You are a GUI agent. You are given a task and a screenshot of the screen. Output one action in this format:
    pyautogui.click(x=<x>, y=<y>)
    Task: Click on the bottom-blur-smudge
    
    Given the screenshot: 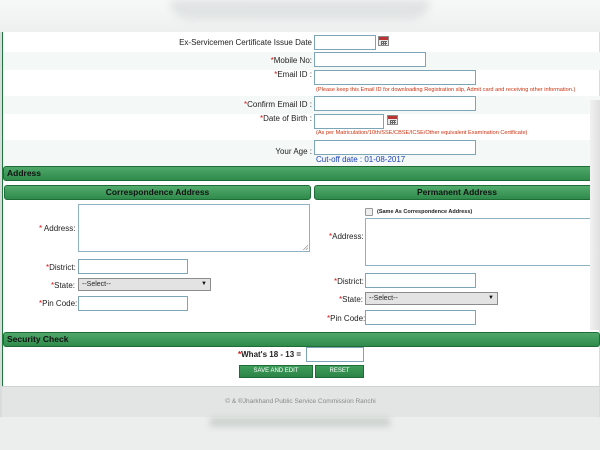 What is the action you would take?
    pyautogui.click(x=300, y=422)
    